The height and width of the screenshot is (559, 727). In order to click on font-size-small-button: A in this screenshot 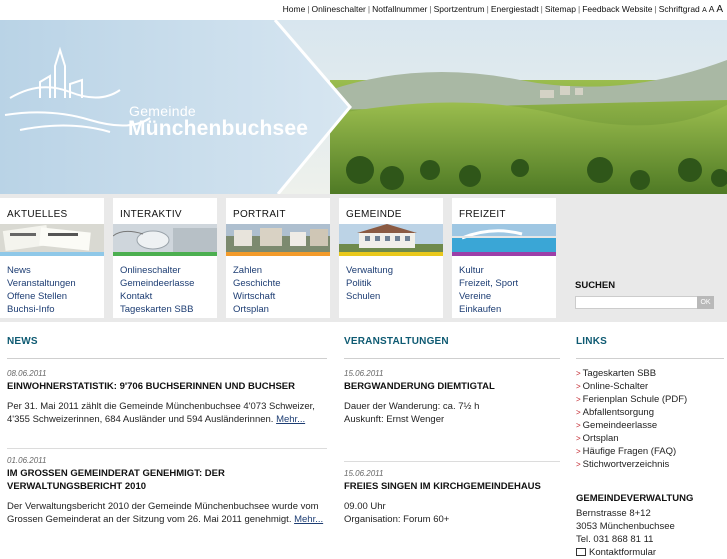, I will do `click(704, 10)`.